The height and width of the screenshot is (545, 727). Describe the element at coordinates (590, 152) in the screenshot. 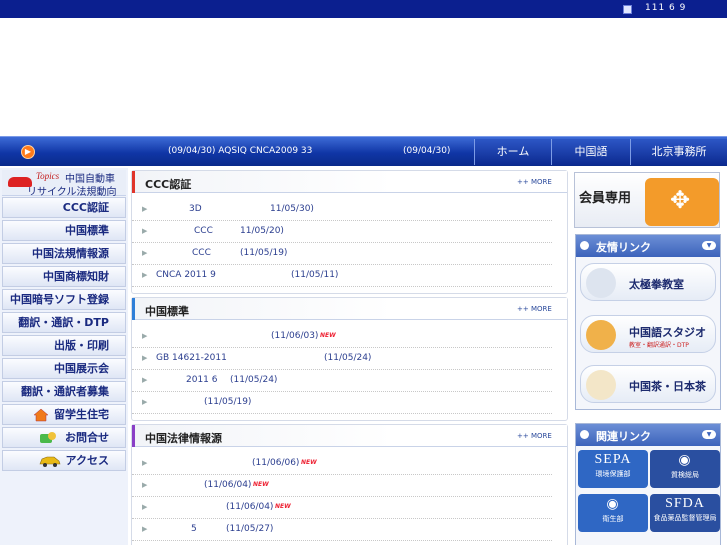

I see `tab-chinese: 中国語` at that location.